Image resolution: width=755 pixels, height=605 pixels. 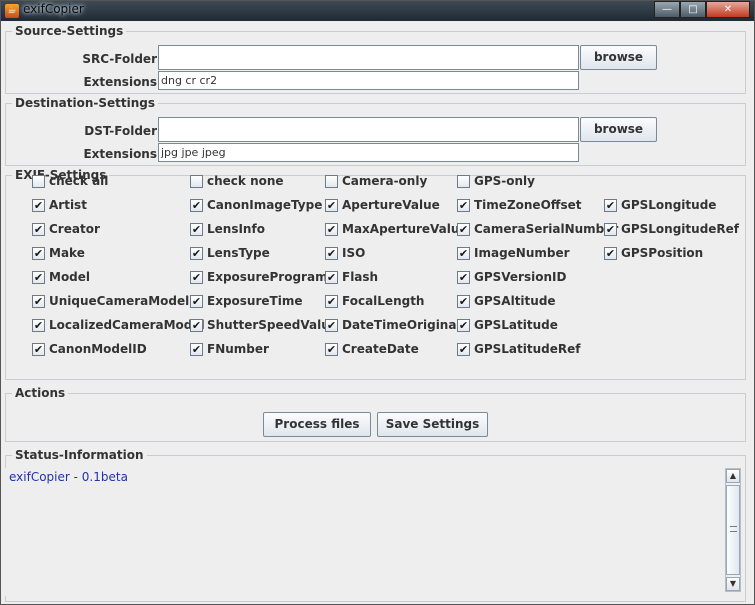 What do you see at coordinates (513, 253) in the screenshot?
I see `checkbox-item: ✔ ImageNumber` at bounding box center [513, 253].